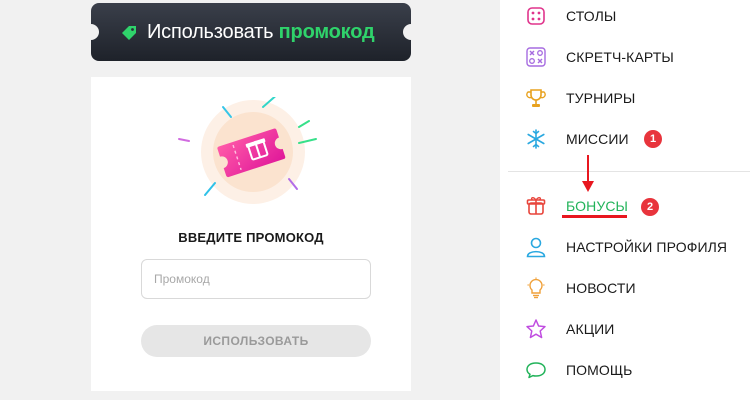 The height and width of the screenshot is (400, 750). I want to click on menu-label: ПОМОЩЬ, so click(599, 370).